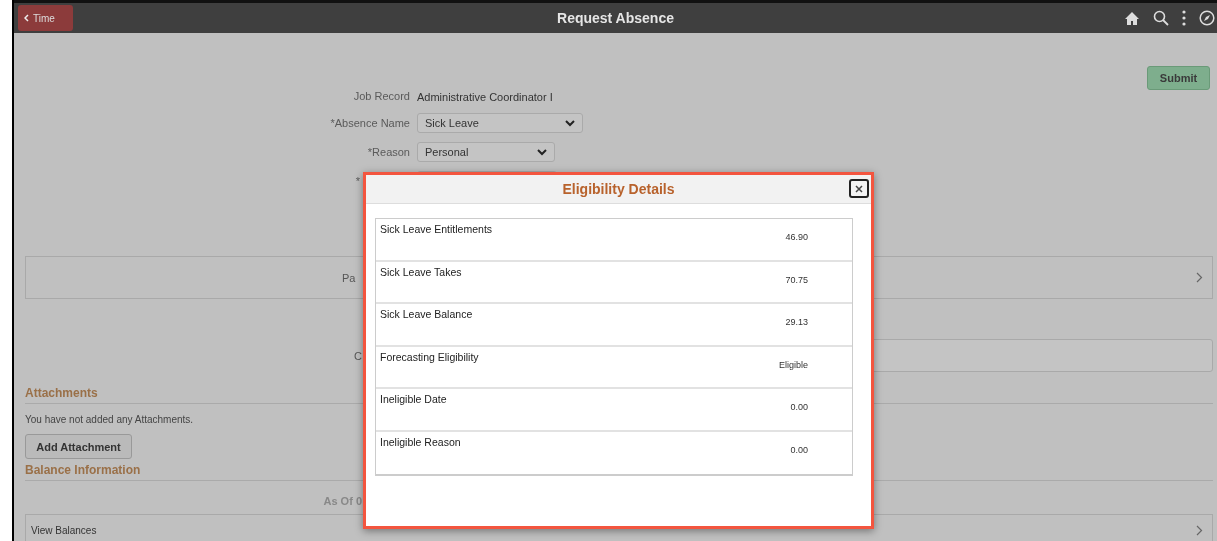 This screenshot has width=1217, height=541. Describe the element at coordinates (357, 181) in the screenshot. I see `field-label: *` at that location.